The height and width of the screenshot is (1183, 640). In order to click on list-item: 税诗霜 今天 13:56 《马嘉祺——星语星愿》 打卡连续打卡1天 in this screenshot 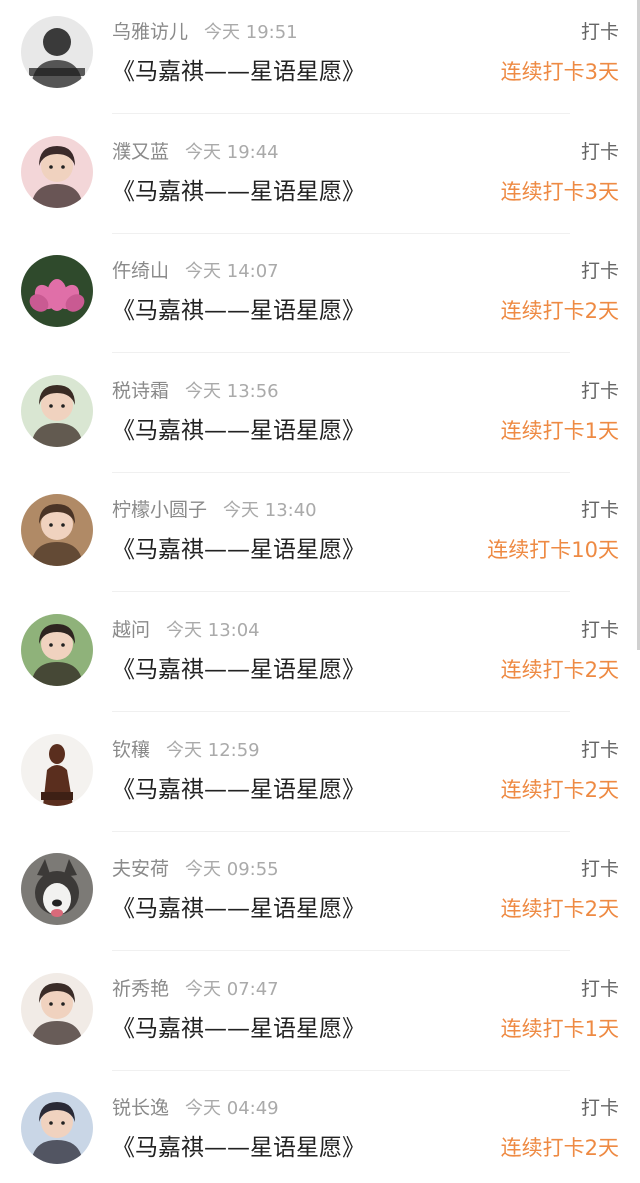, I will do `click(320, 418)`.